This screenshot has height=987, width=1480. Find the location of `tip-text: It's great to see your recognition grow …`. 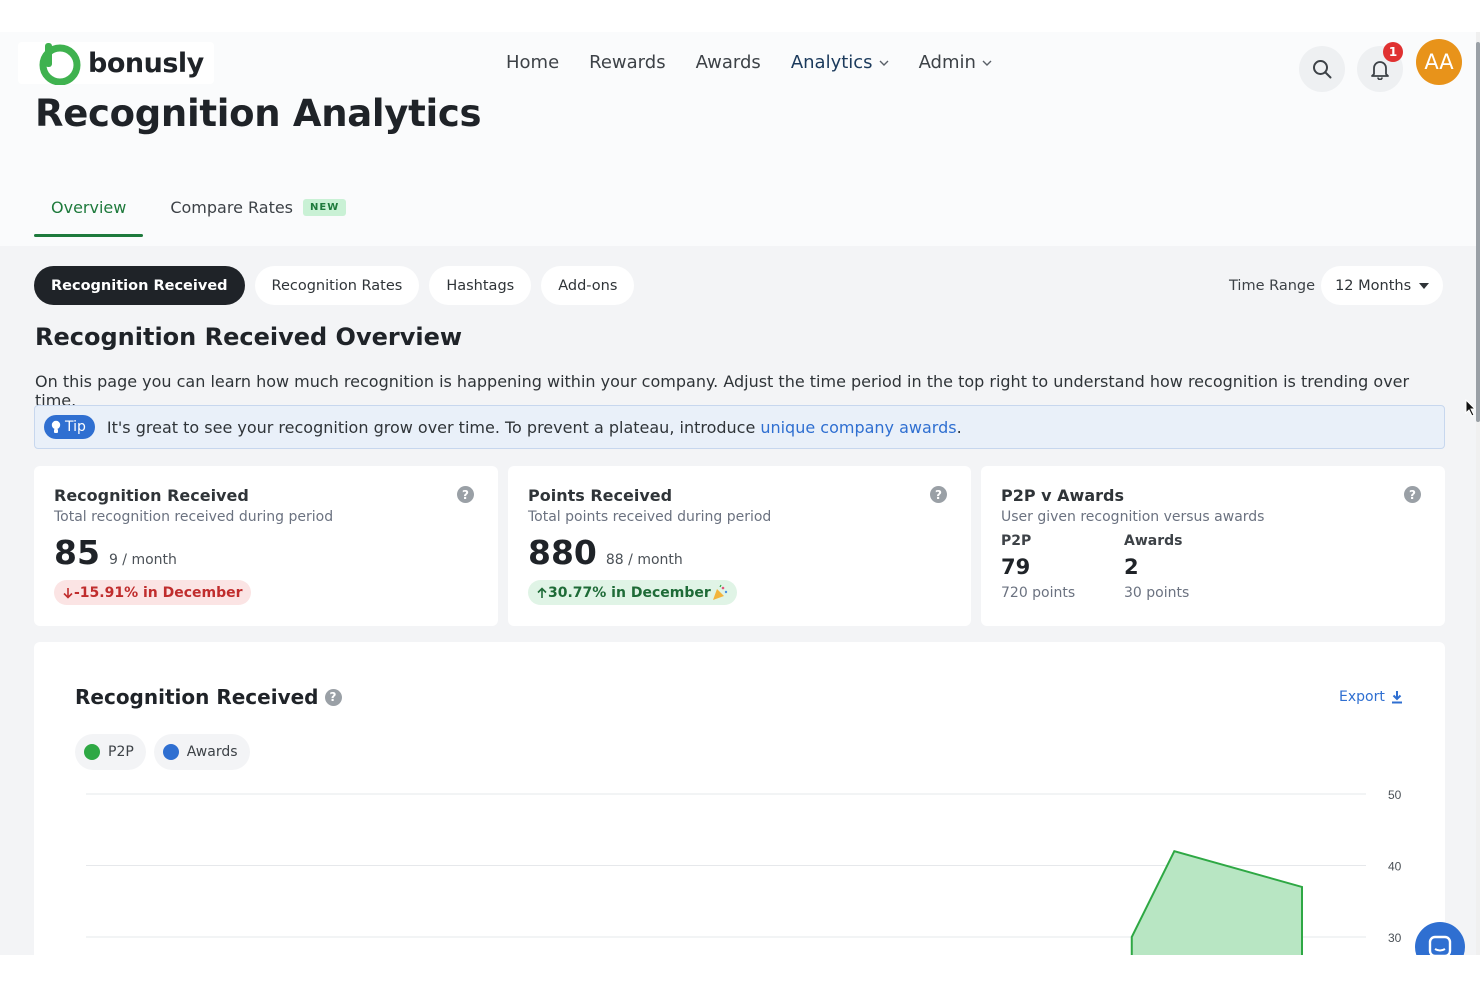

tip-text: It's great to see your recognition grow … is located at coordinates (534, 427).